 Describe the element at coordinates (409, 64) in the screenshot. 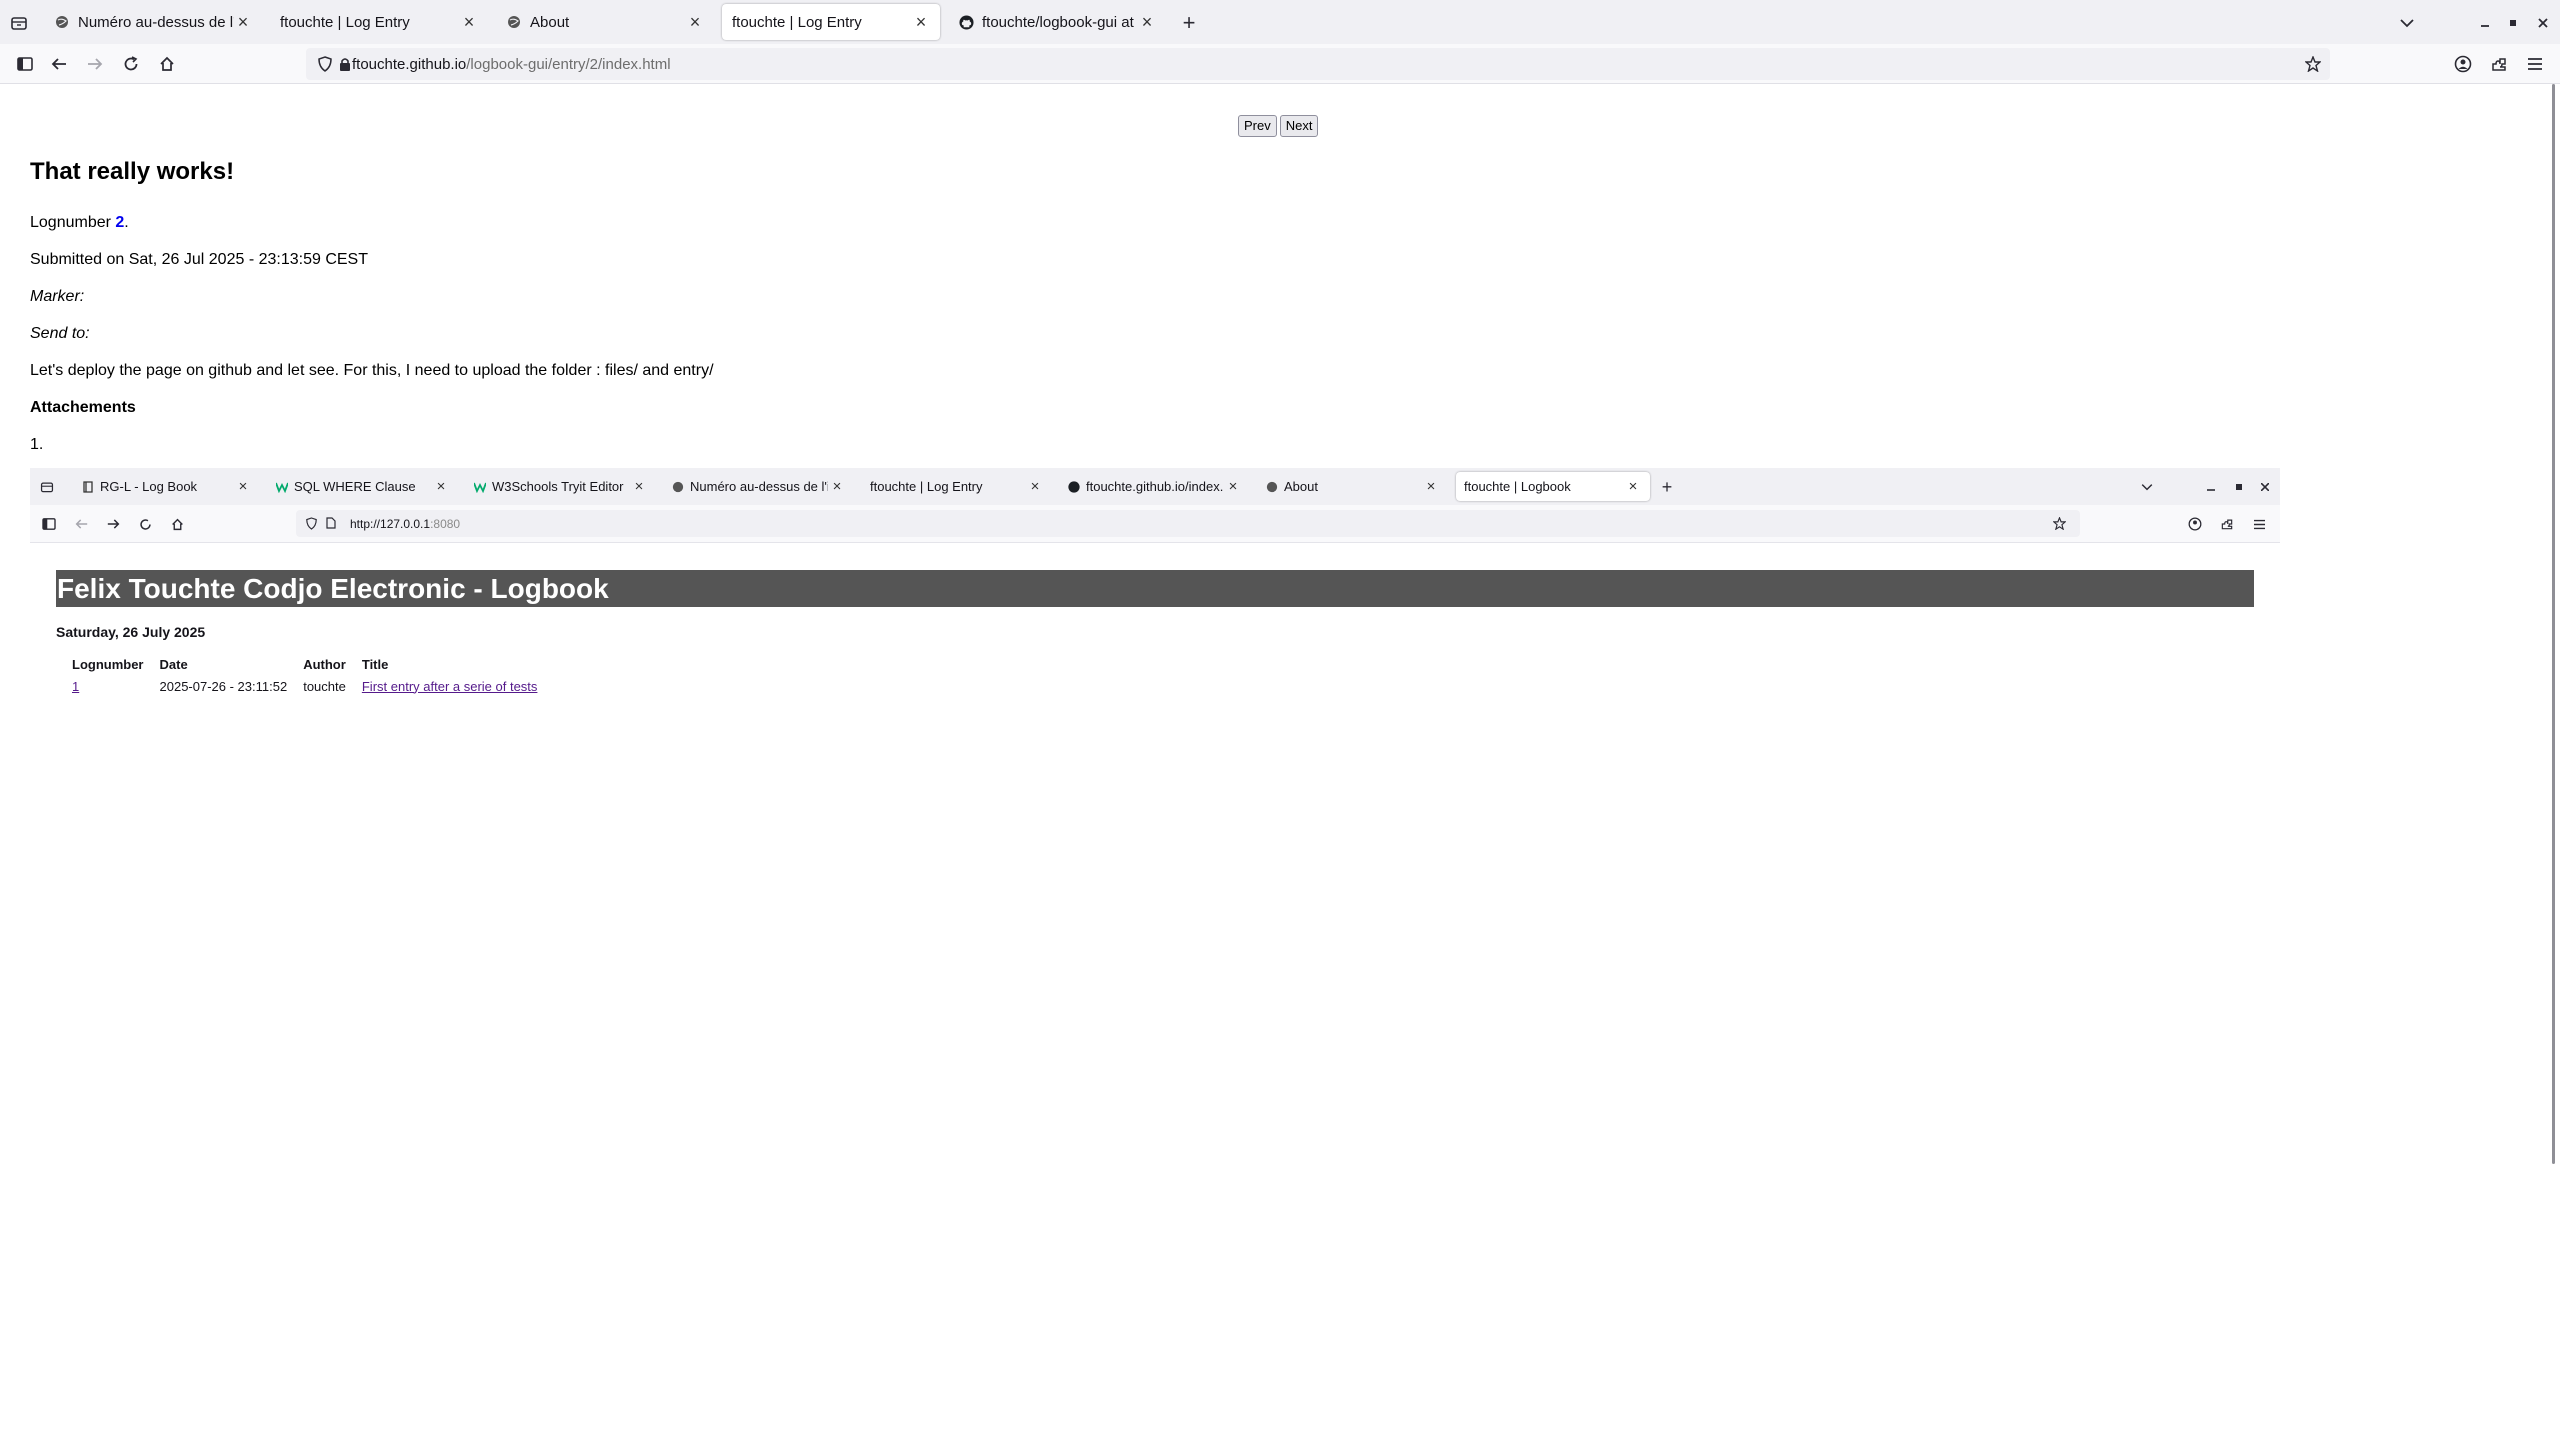

I see `url-host: ftouchte.github.io` at that location.